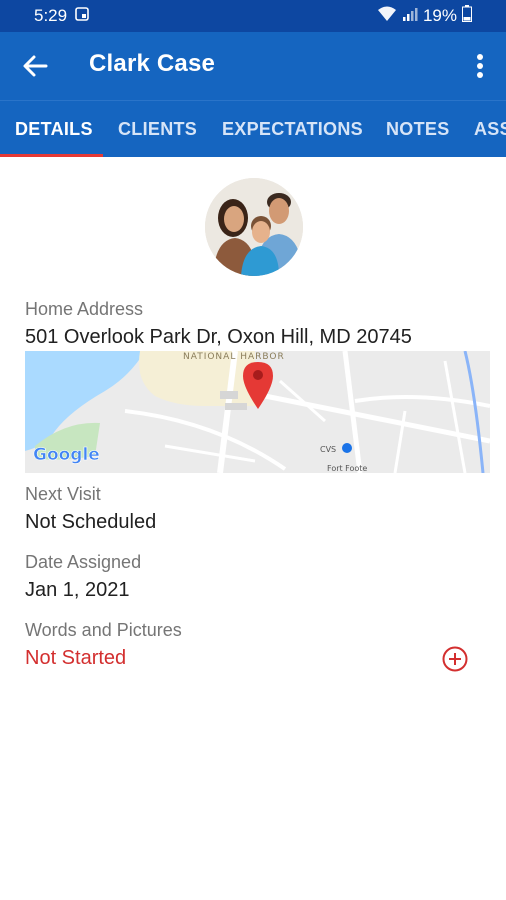 This screenshot has width=506, height=900. What do you see at coordinates (76, 658) in the screenshot?
I see `words-pictures-status: Not Started` at bounding box center [76, 658].